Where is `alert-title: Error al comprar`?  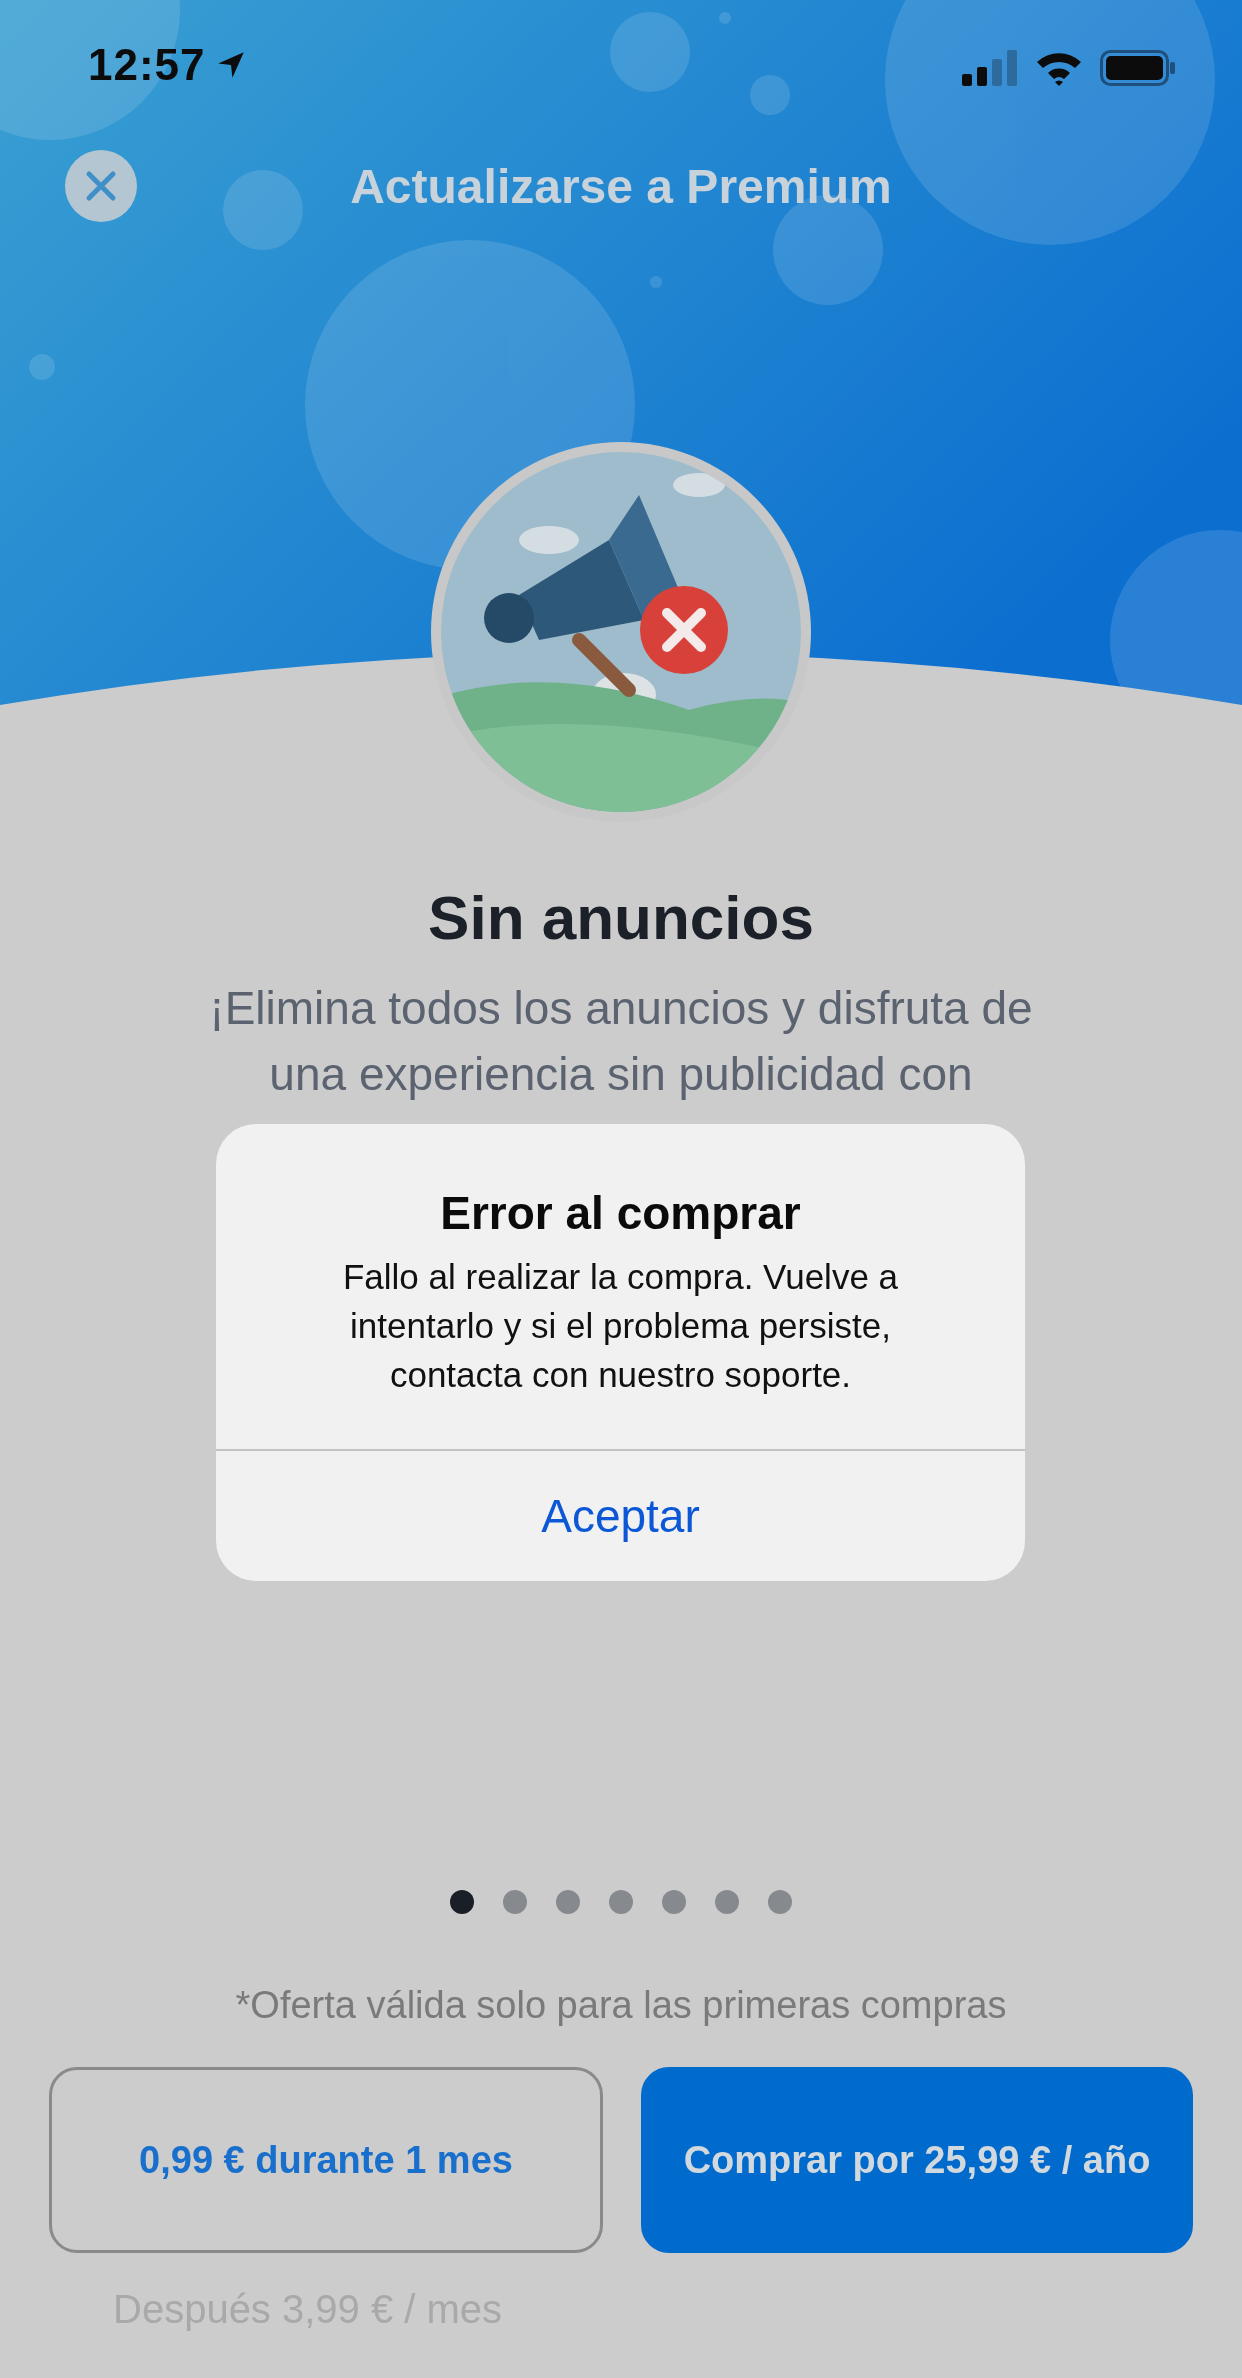
alert-title: Error al comprar is located at coordinates (620, 1213).